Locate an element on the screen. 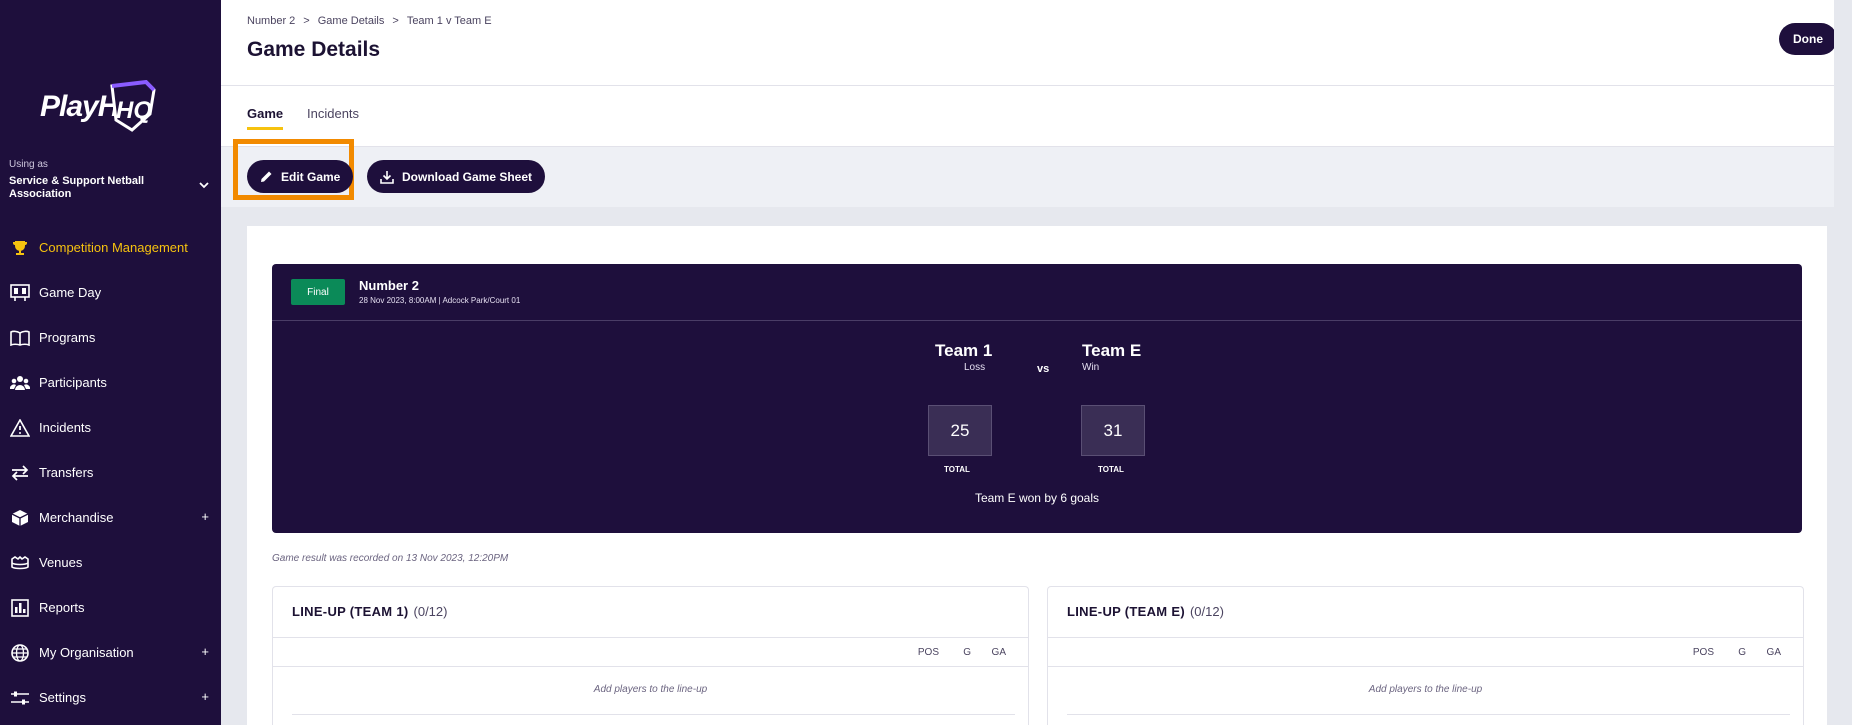  sidebar-item-label: Merchandise is located at coordinates (76, 517).